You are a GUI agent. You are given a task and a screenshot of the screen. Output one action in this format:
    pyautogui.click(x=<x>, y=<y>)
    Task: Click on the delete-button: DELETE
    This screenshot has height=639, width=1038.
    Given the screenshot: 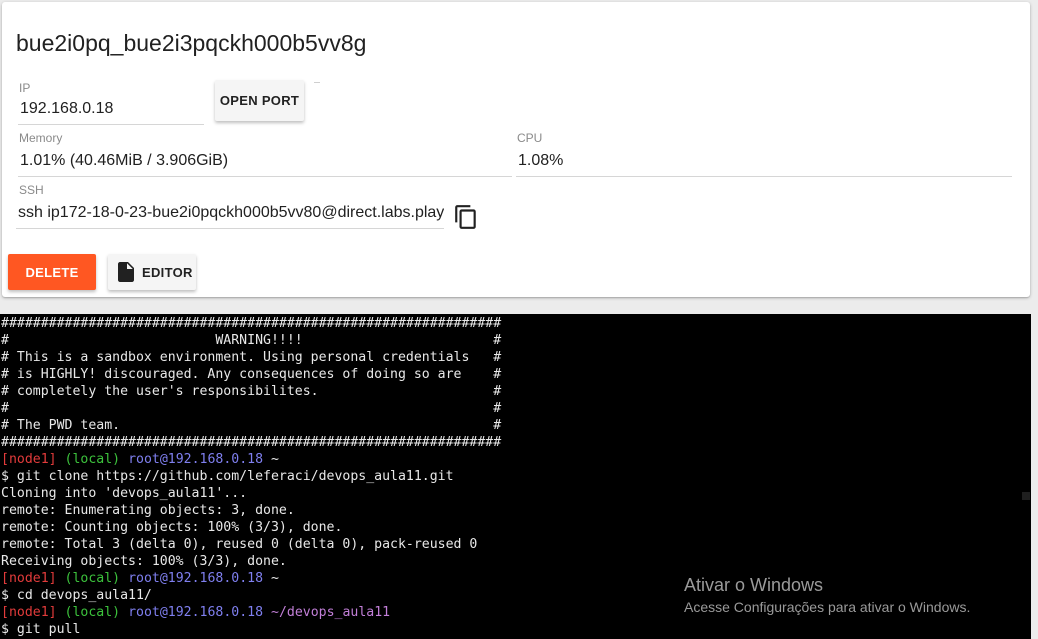 What is the action you would take?
    pyautogui.click(x=52, y=272)
    